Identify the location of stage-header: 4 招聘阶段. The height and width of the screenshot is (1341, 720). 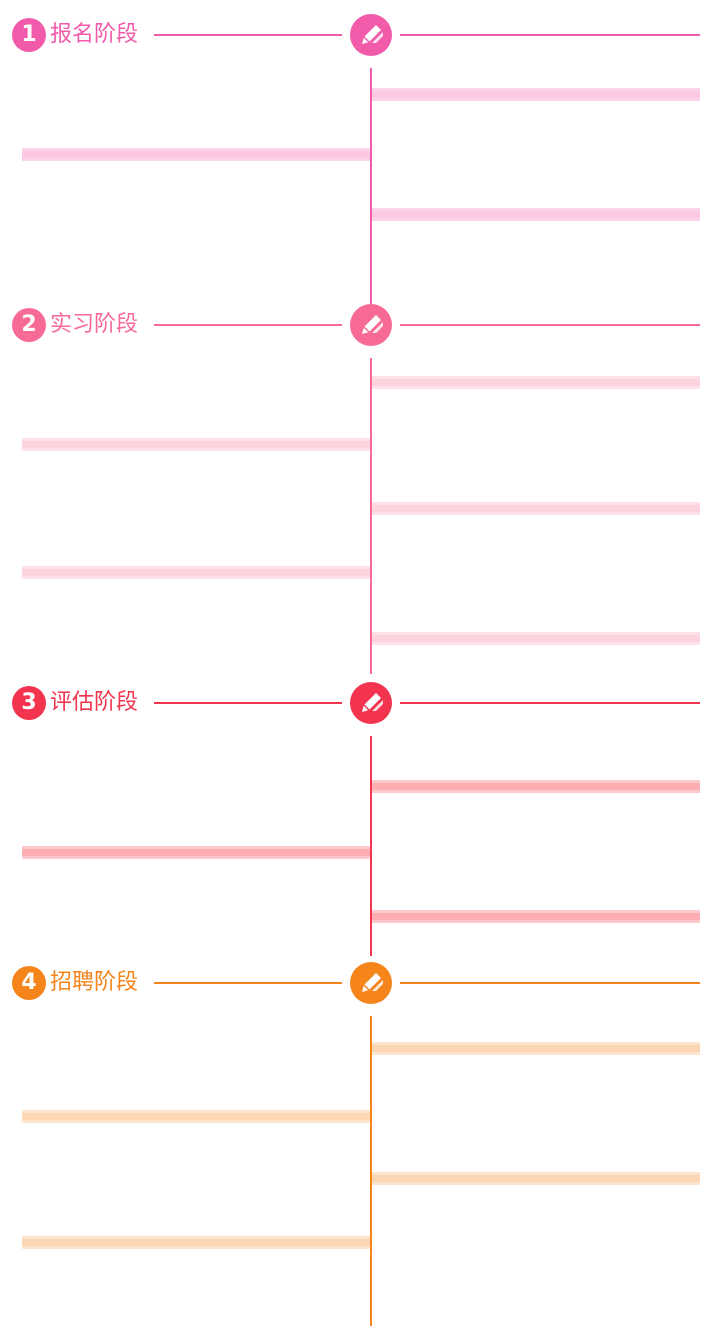
(360, 983).